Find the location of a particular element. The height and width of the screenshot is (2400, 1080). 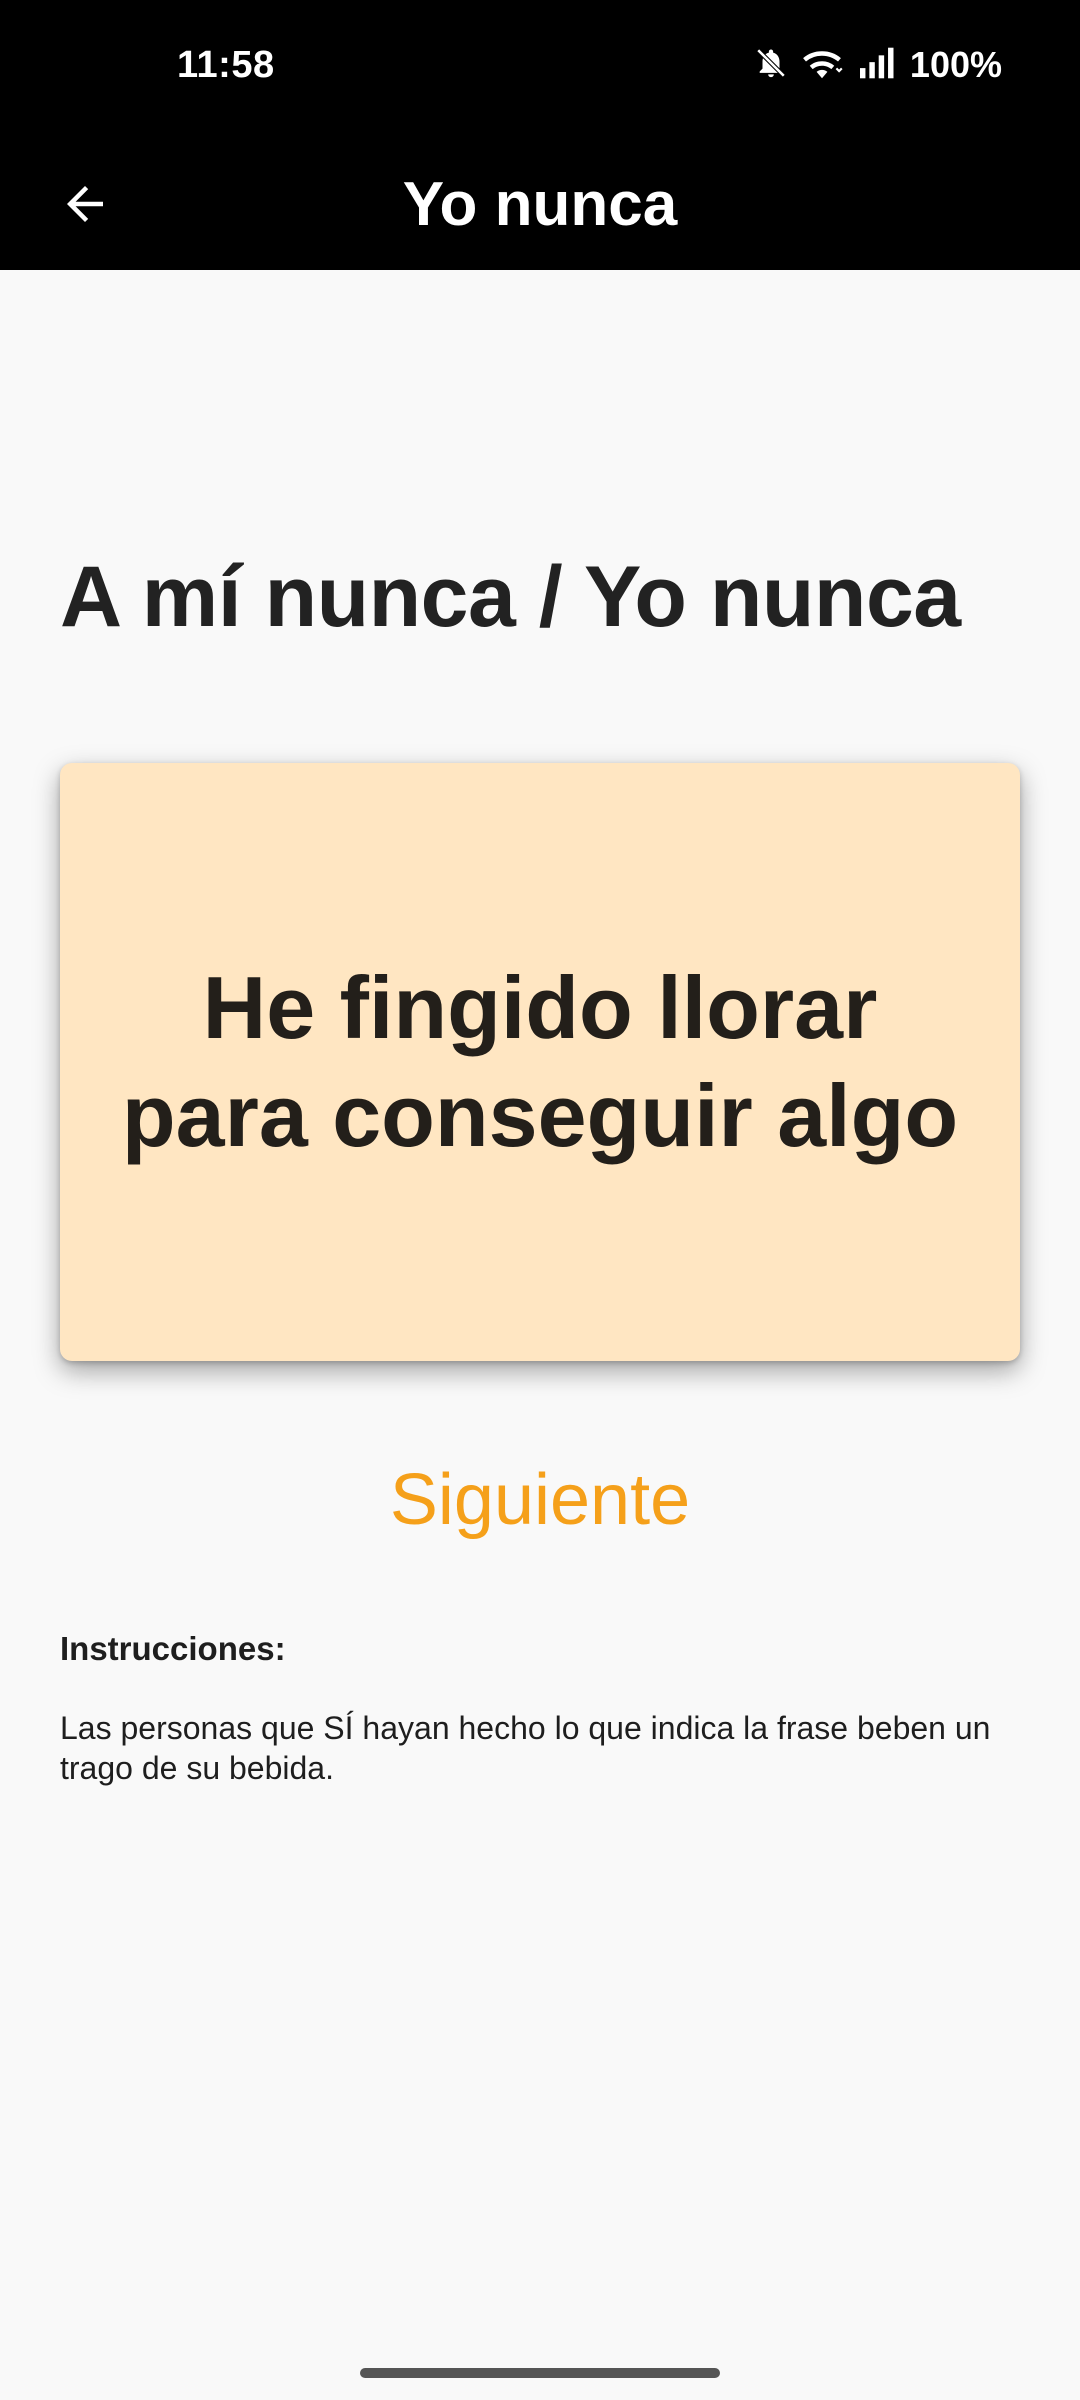

bell-off-icon is located at coordinates (771, 65).